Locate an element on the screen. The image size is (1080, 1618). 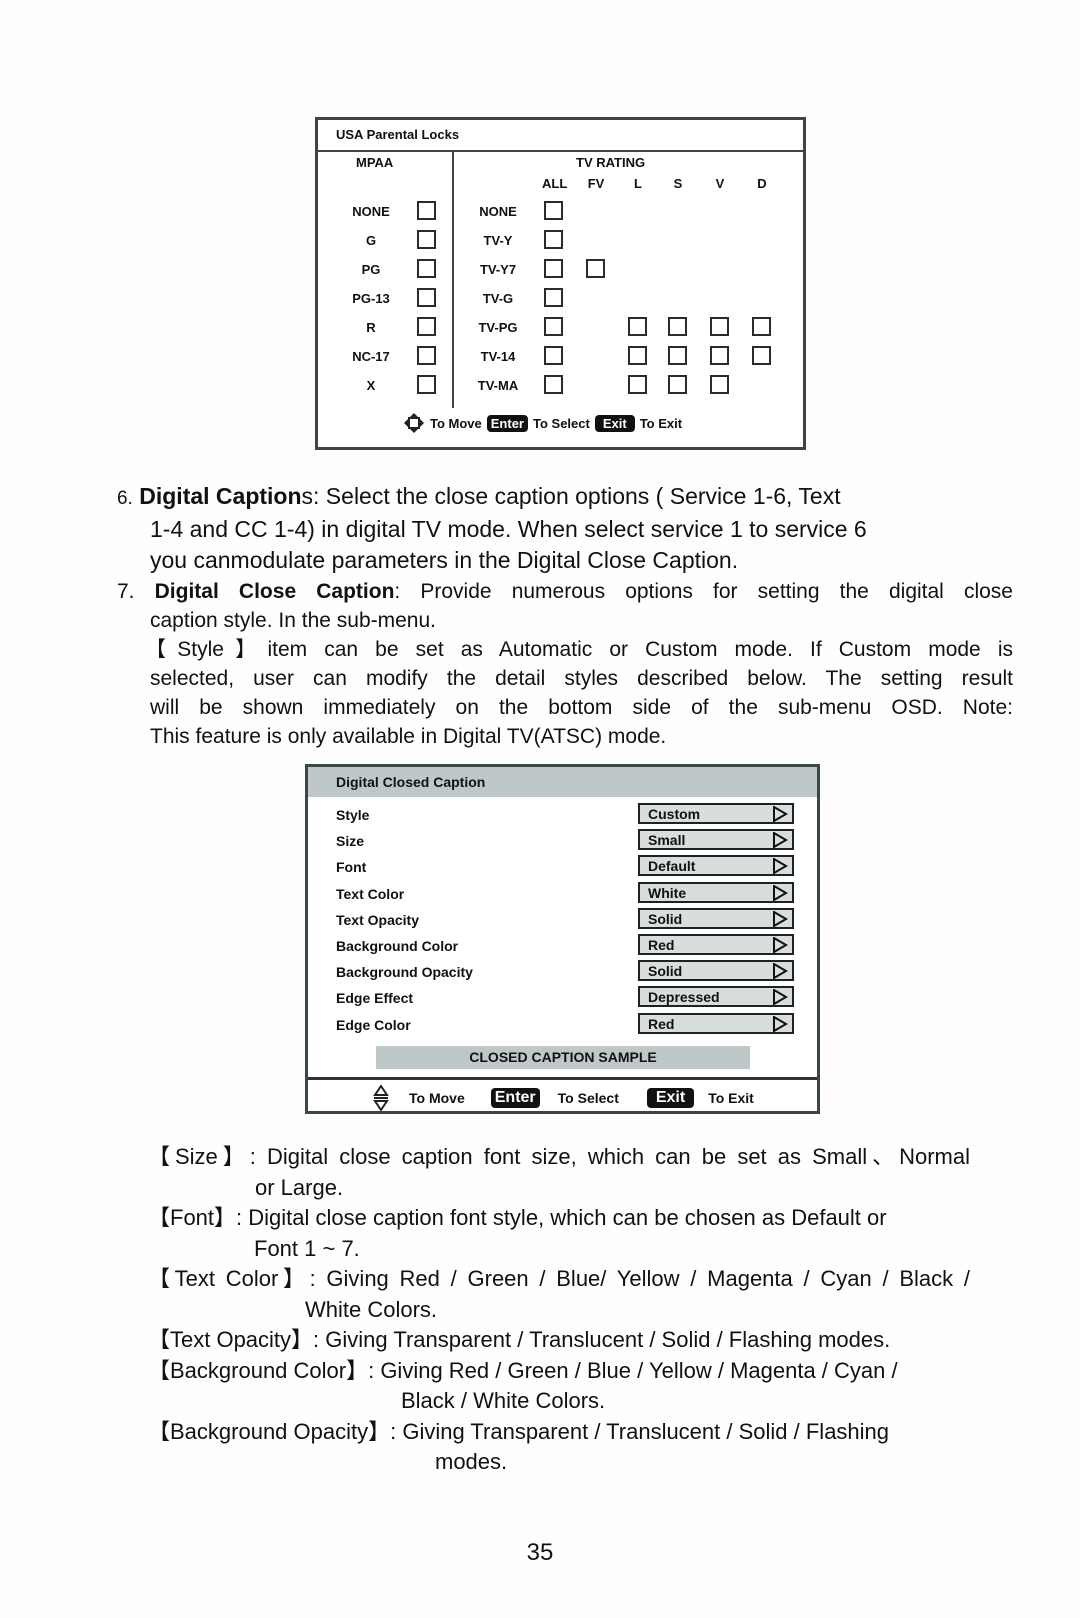
up-down-arrow-icon is located at coordinates (381, 1098).